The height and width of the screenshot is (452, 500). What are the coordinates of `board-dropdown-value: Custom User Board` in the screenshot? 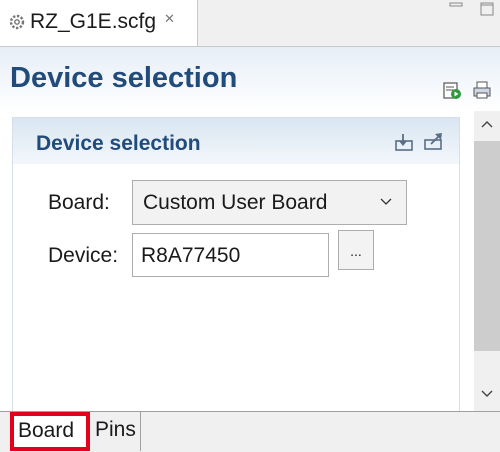 It's located at (235, 202).